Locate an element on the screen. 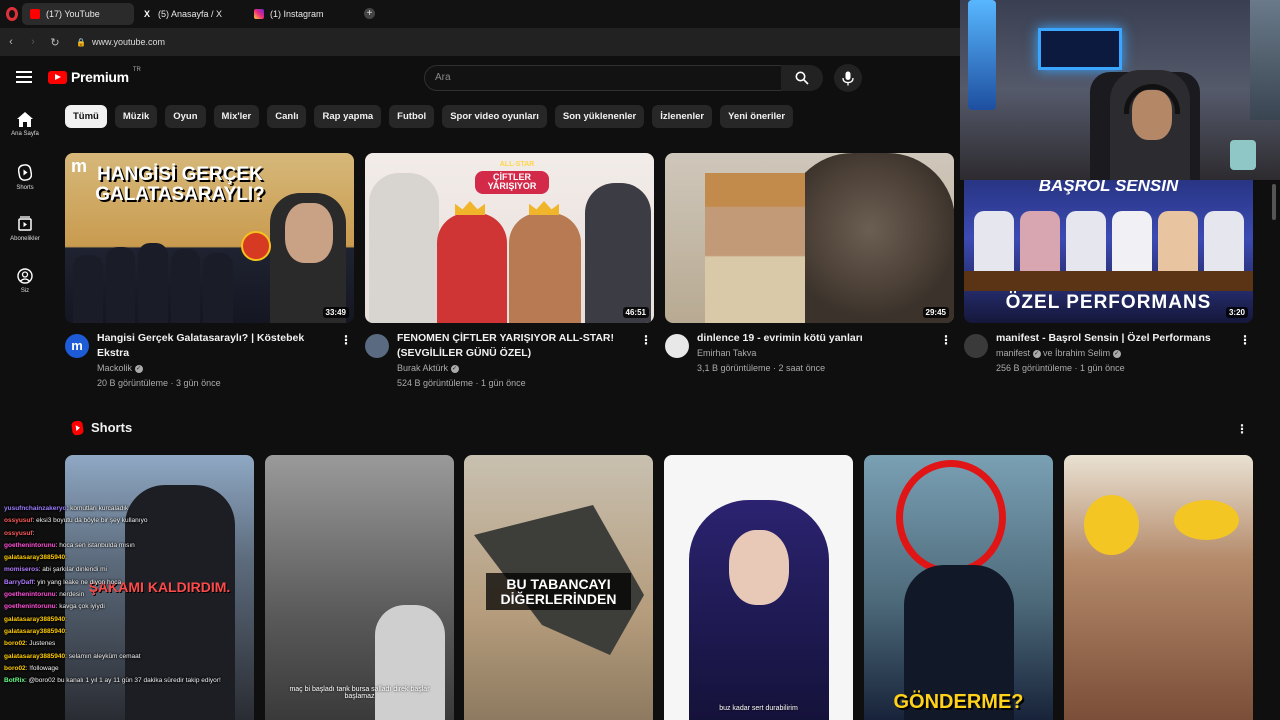  shorts-title: Shorts is located at coordinates (112, 427).